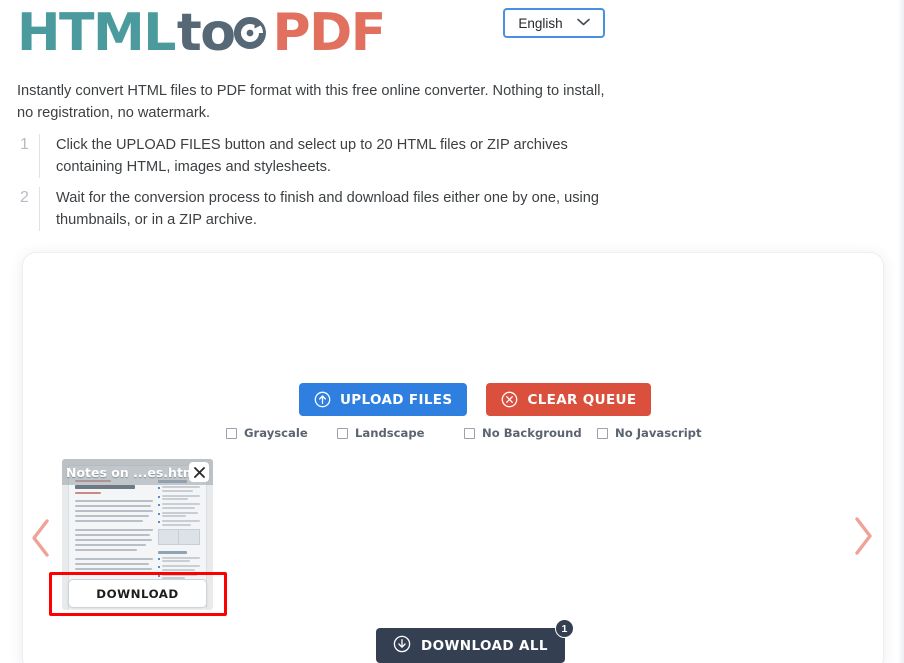  I want to click on download-all-button: DOWNLOAD ALL, so click(470, 645).